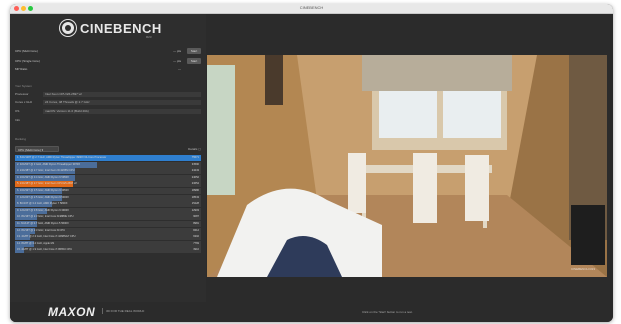  Describe the element at coordinates (179, 69) in the screenshot. I see `mp-ratio-value: —` at that location.